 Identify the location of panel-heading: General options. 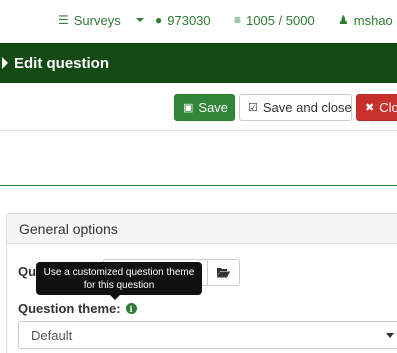
(202, 229).